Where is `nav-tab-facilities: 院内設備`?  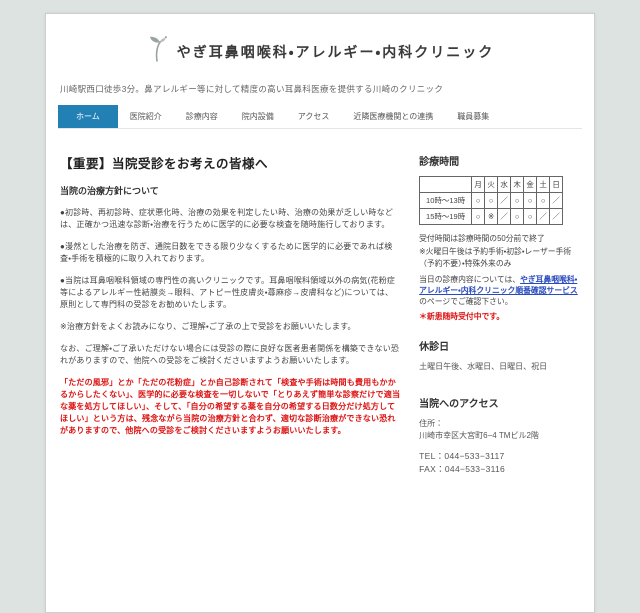 nav-tab-facilities: 院内設備 is located at coordinates (258, 116).